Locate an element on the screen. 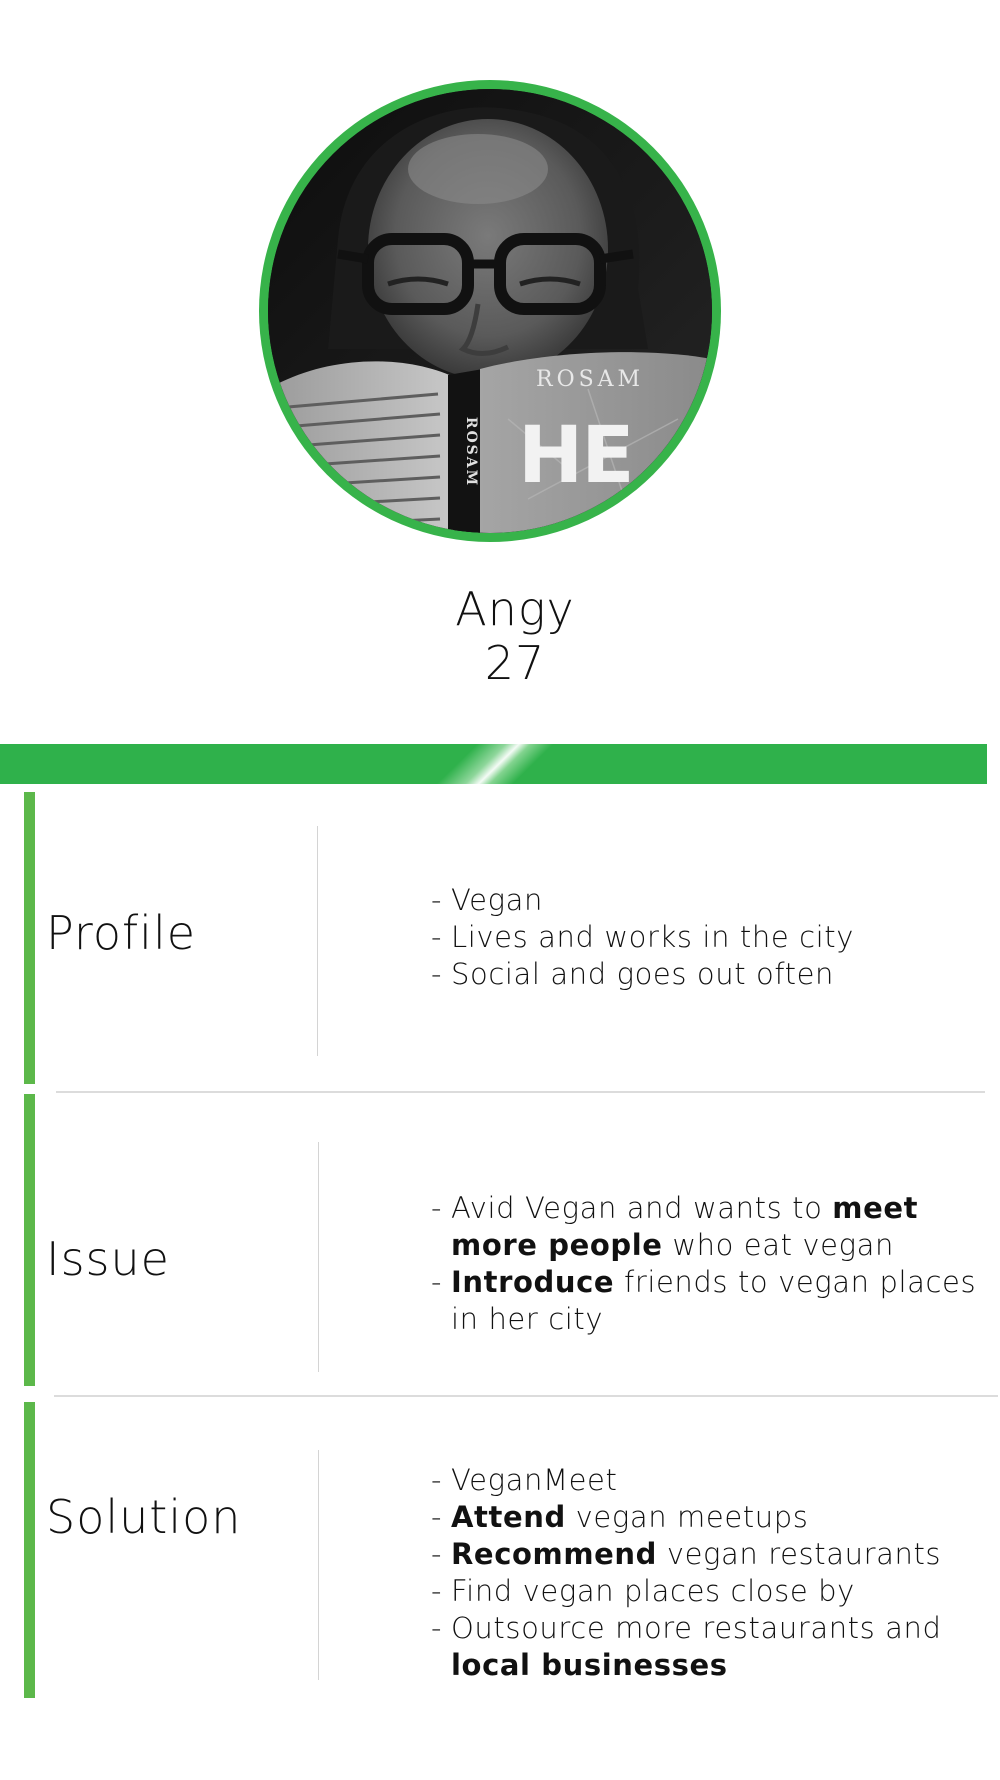  bullet-item: Recommend vegan restaurants is located at coordinates (711, 1554).